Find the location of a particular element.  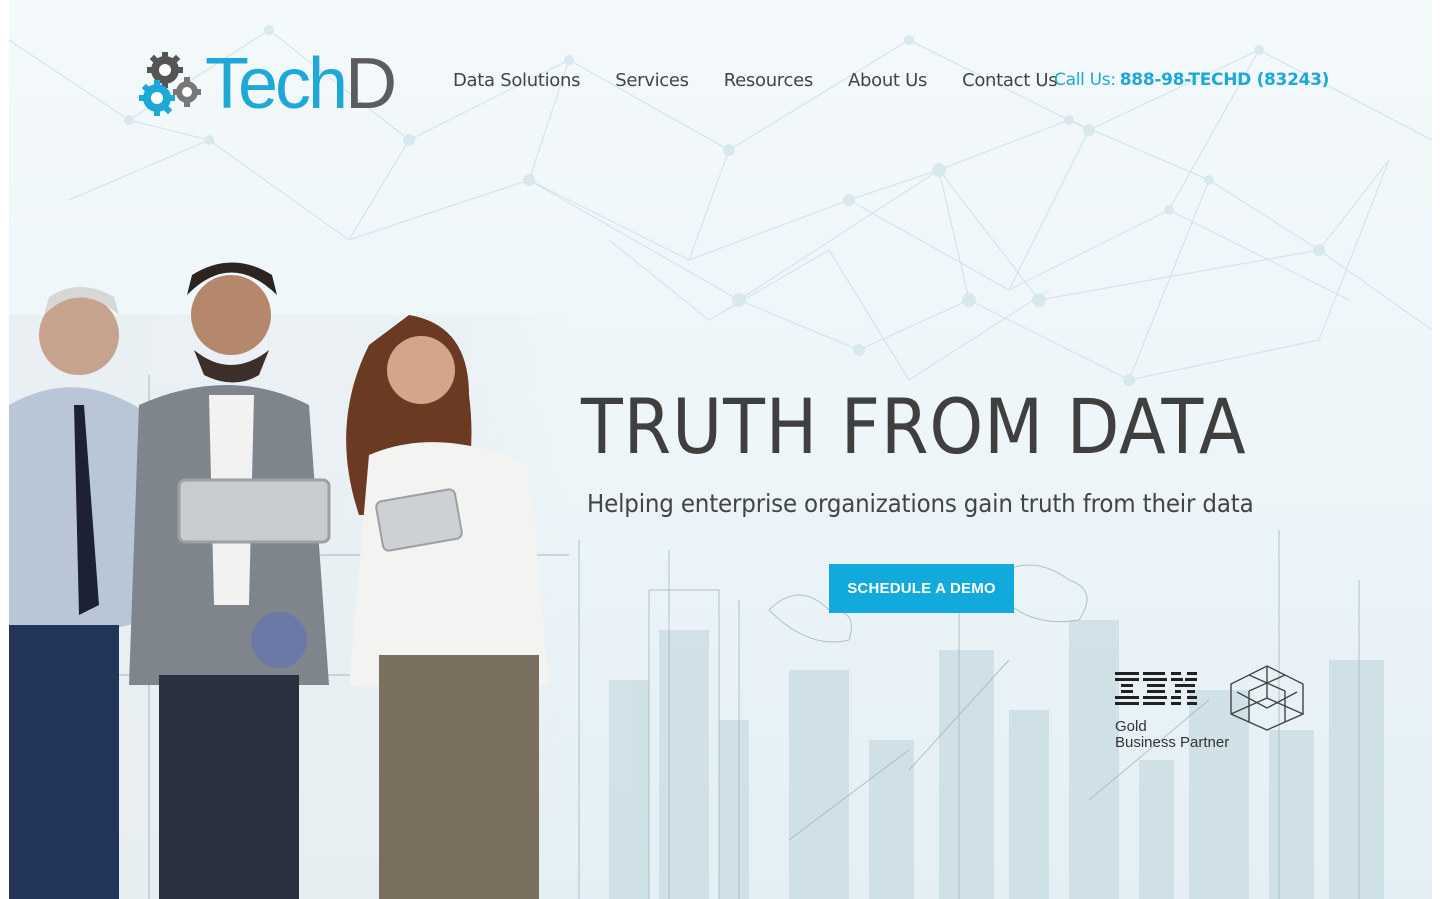

techd-logo: TechD is located at coordinates (266, 84).